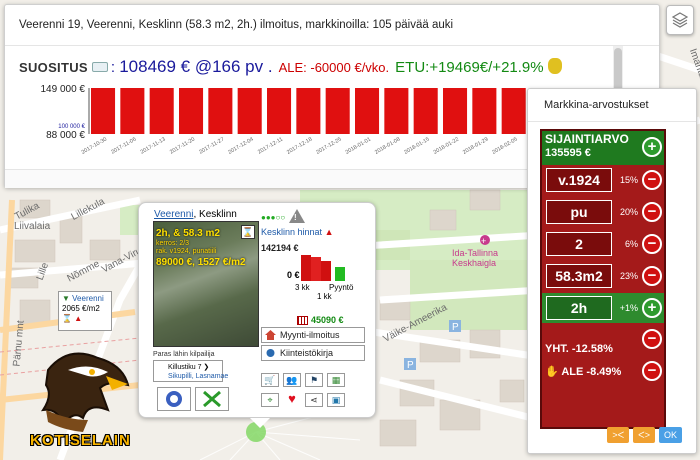 The width and height of the screenshot is (700, 460). Describe the element at coordinates (652, 339) in the screenshot. I see `total-minus-button: −` at that location.